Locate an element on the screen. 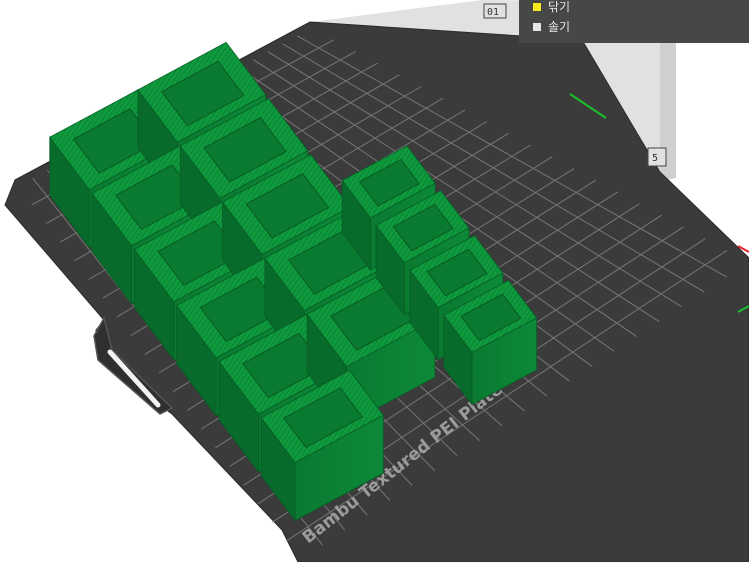  plate-number-icon: 01 is located at coordinates (495, 11).